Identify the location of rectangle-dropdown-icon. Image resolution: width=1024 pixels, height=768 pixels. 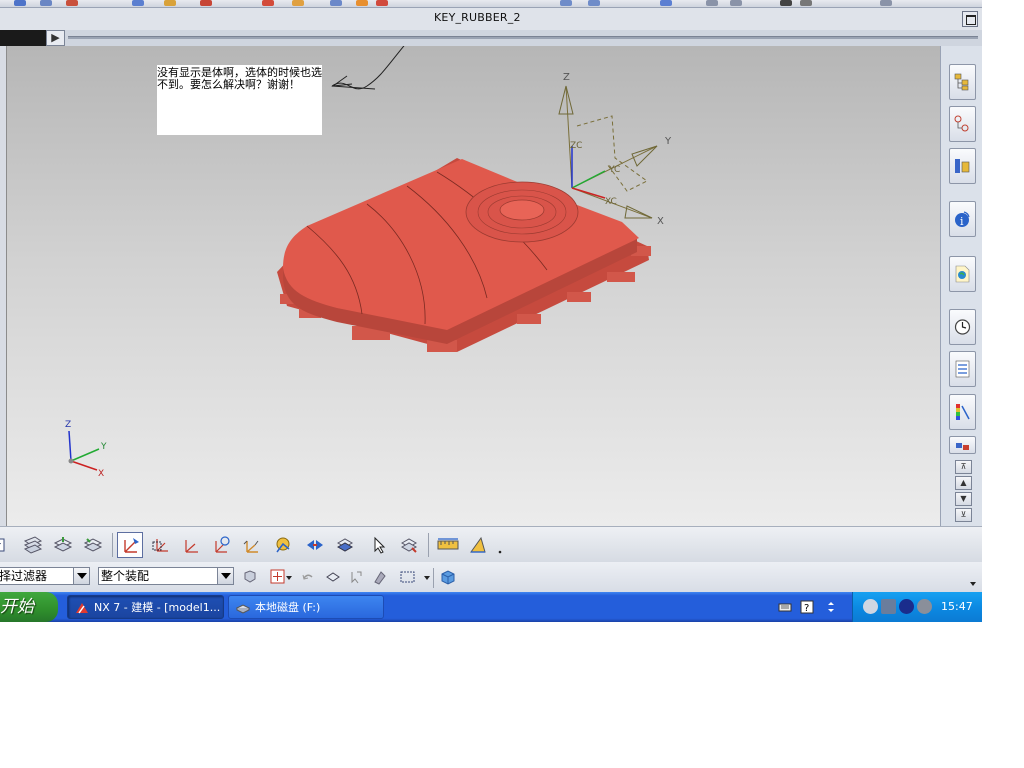
(427, 578).